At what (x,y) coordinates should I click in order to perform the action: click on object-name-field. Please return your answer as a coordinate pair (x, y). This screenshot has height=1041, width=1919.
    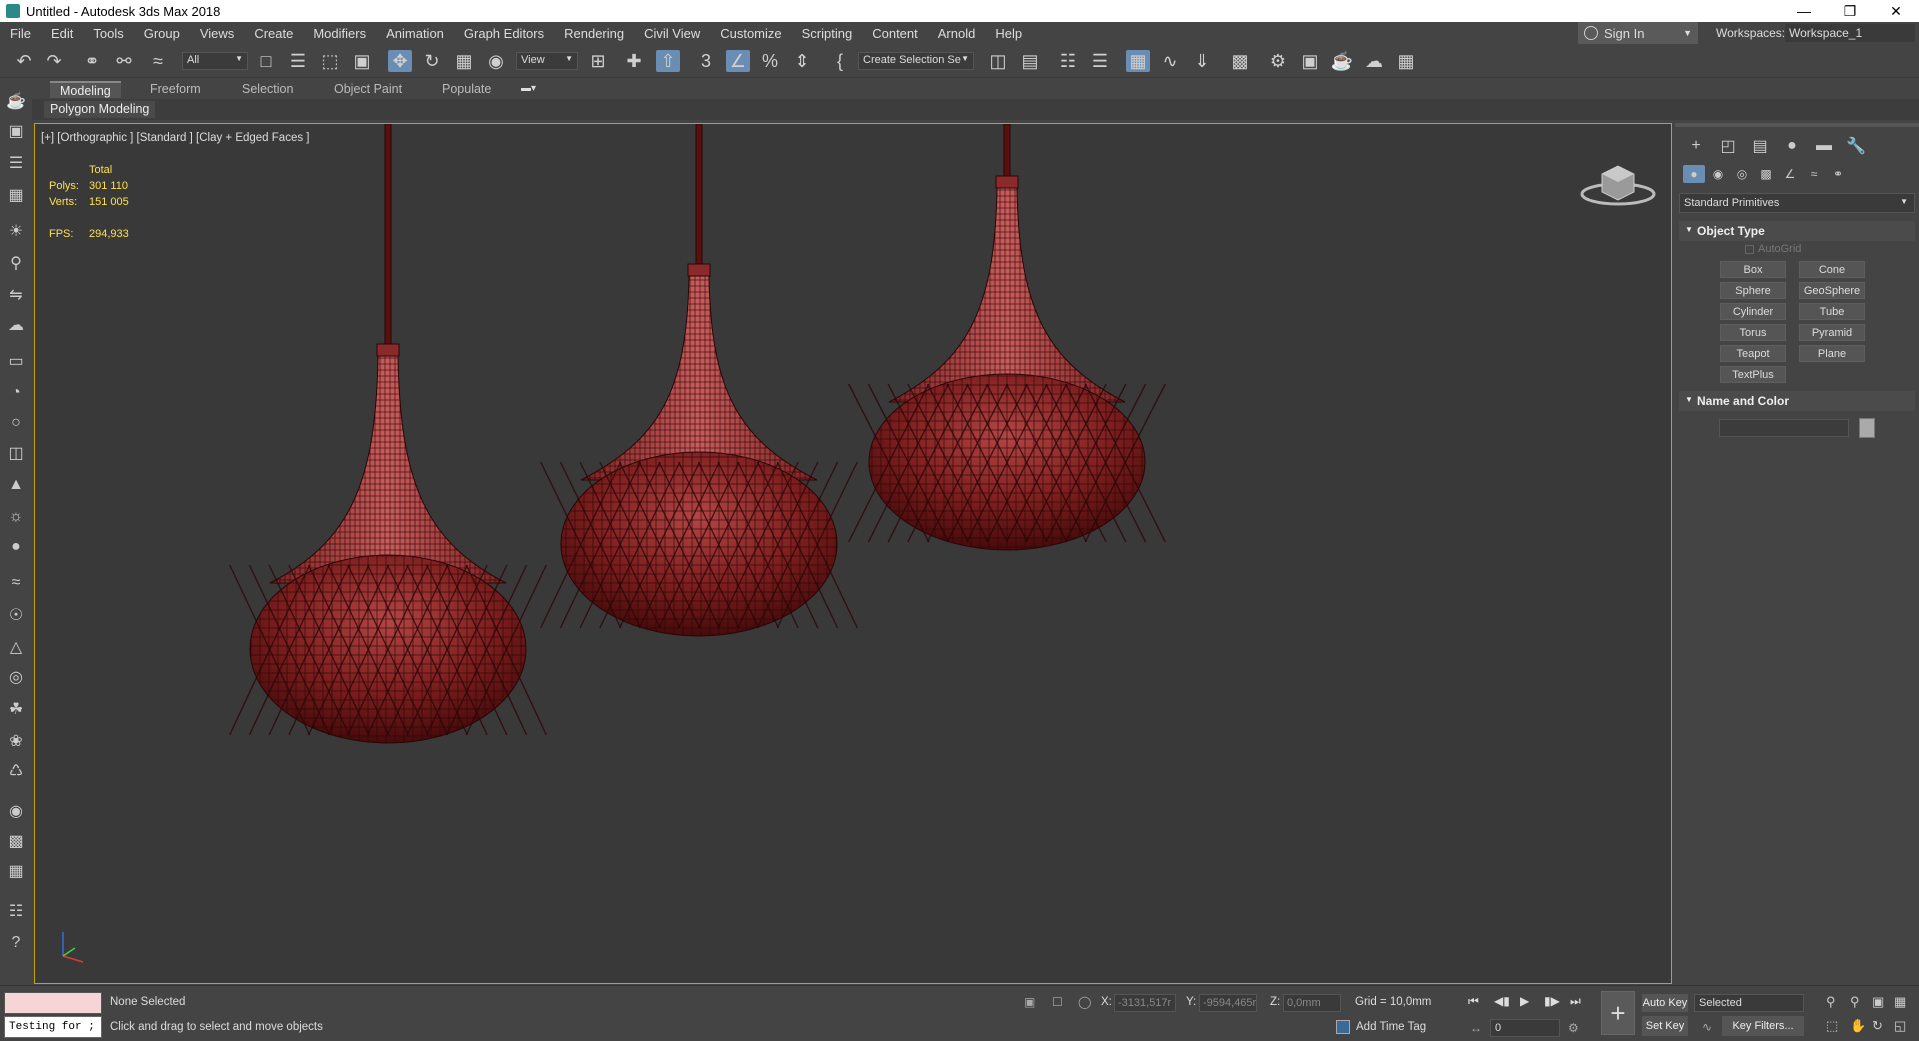
    Looking at the image, I should click on (1784, 428).